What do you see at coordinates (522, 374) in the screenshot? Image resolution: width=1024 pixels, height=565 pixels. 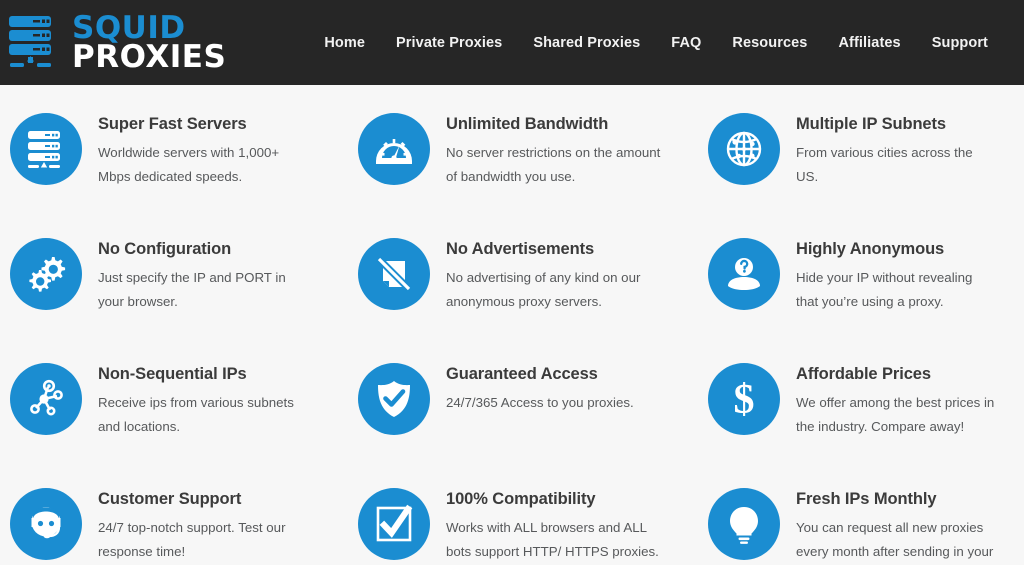 I see `feature-title: Guaranteed Access` at bounding box center [522, 374].